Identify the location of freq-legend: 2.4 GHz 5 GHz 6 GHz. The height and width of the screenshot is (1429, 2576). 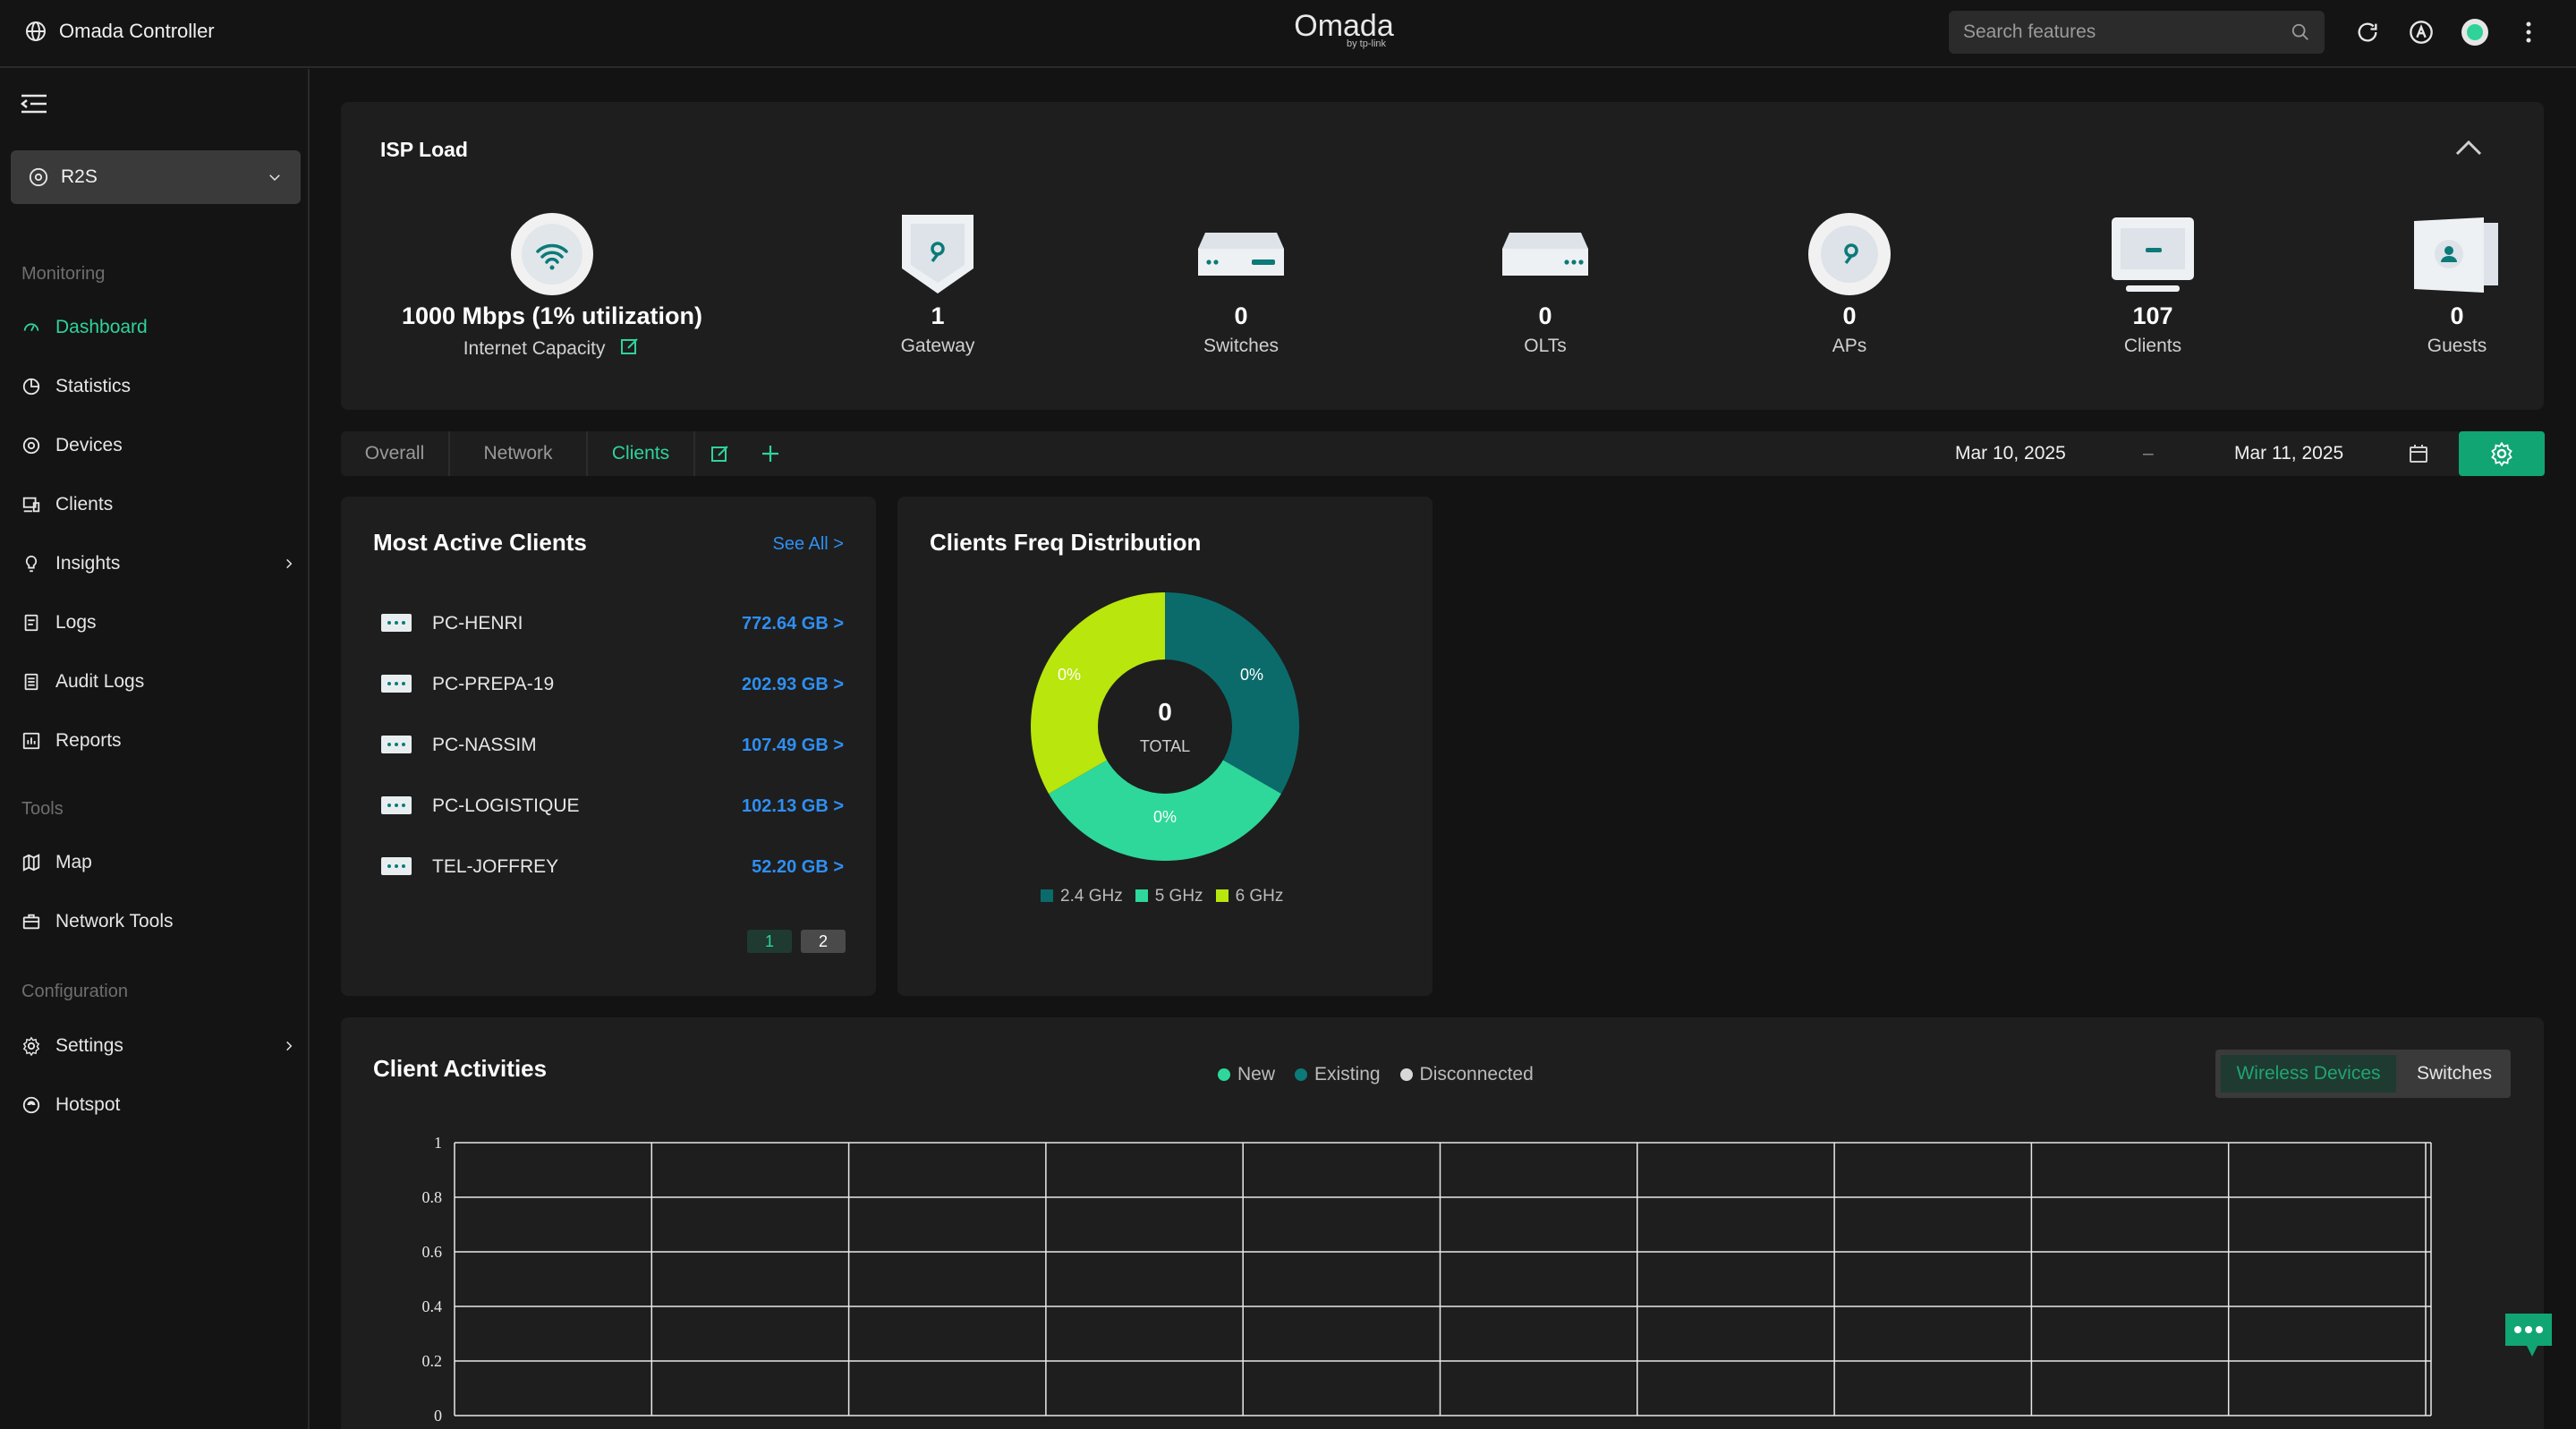
(1162, 896).